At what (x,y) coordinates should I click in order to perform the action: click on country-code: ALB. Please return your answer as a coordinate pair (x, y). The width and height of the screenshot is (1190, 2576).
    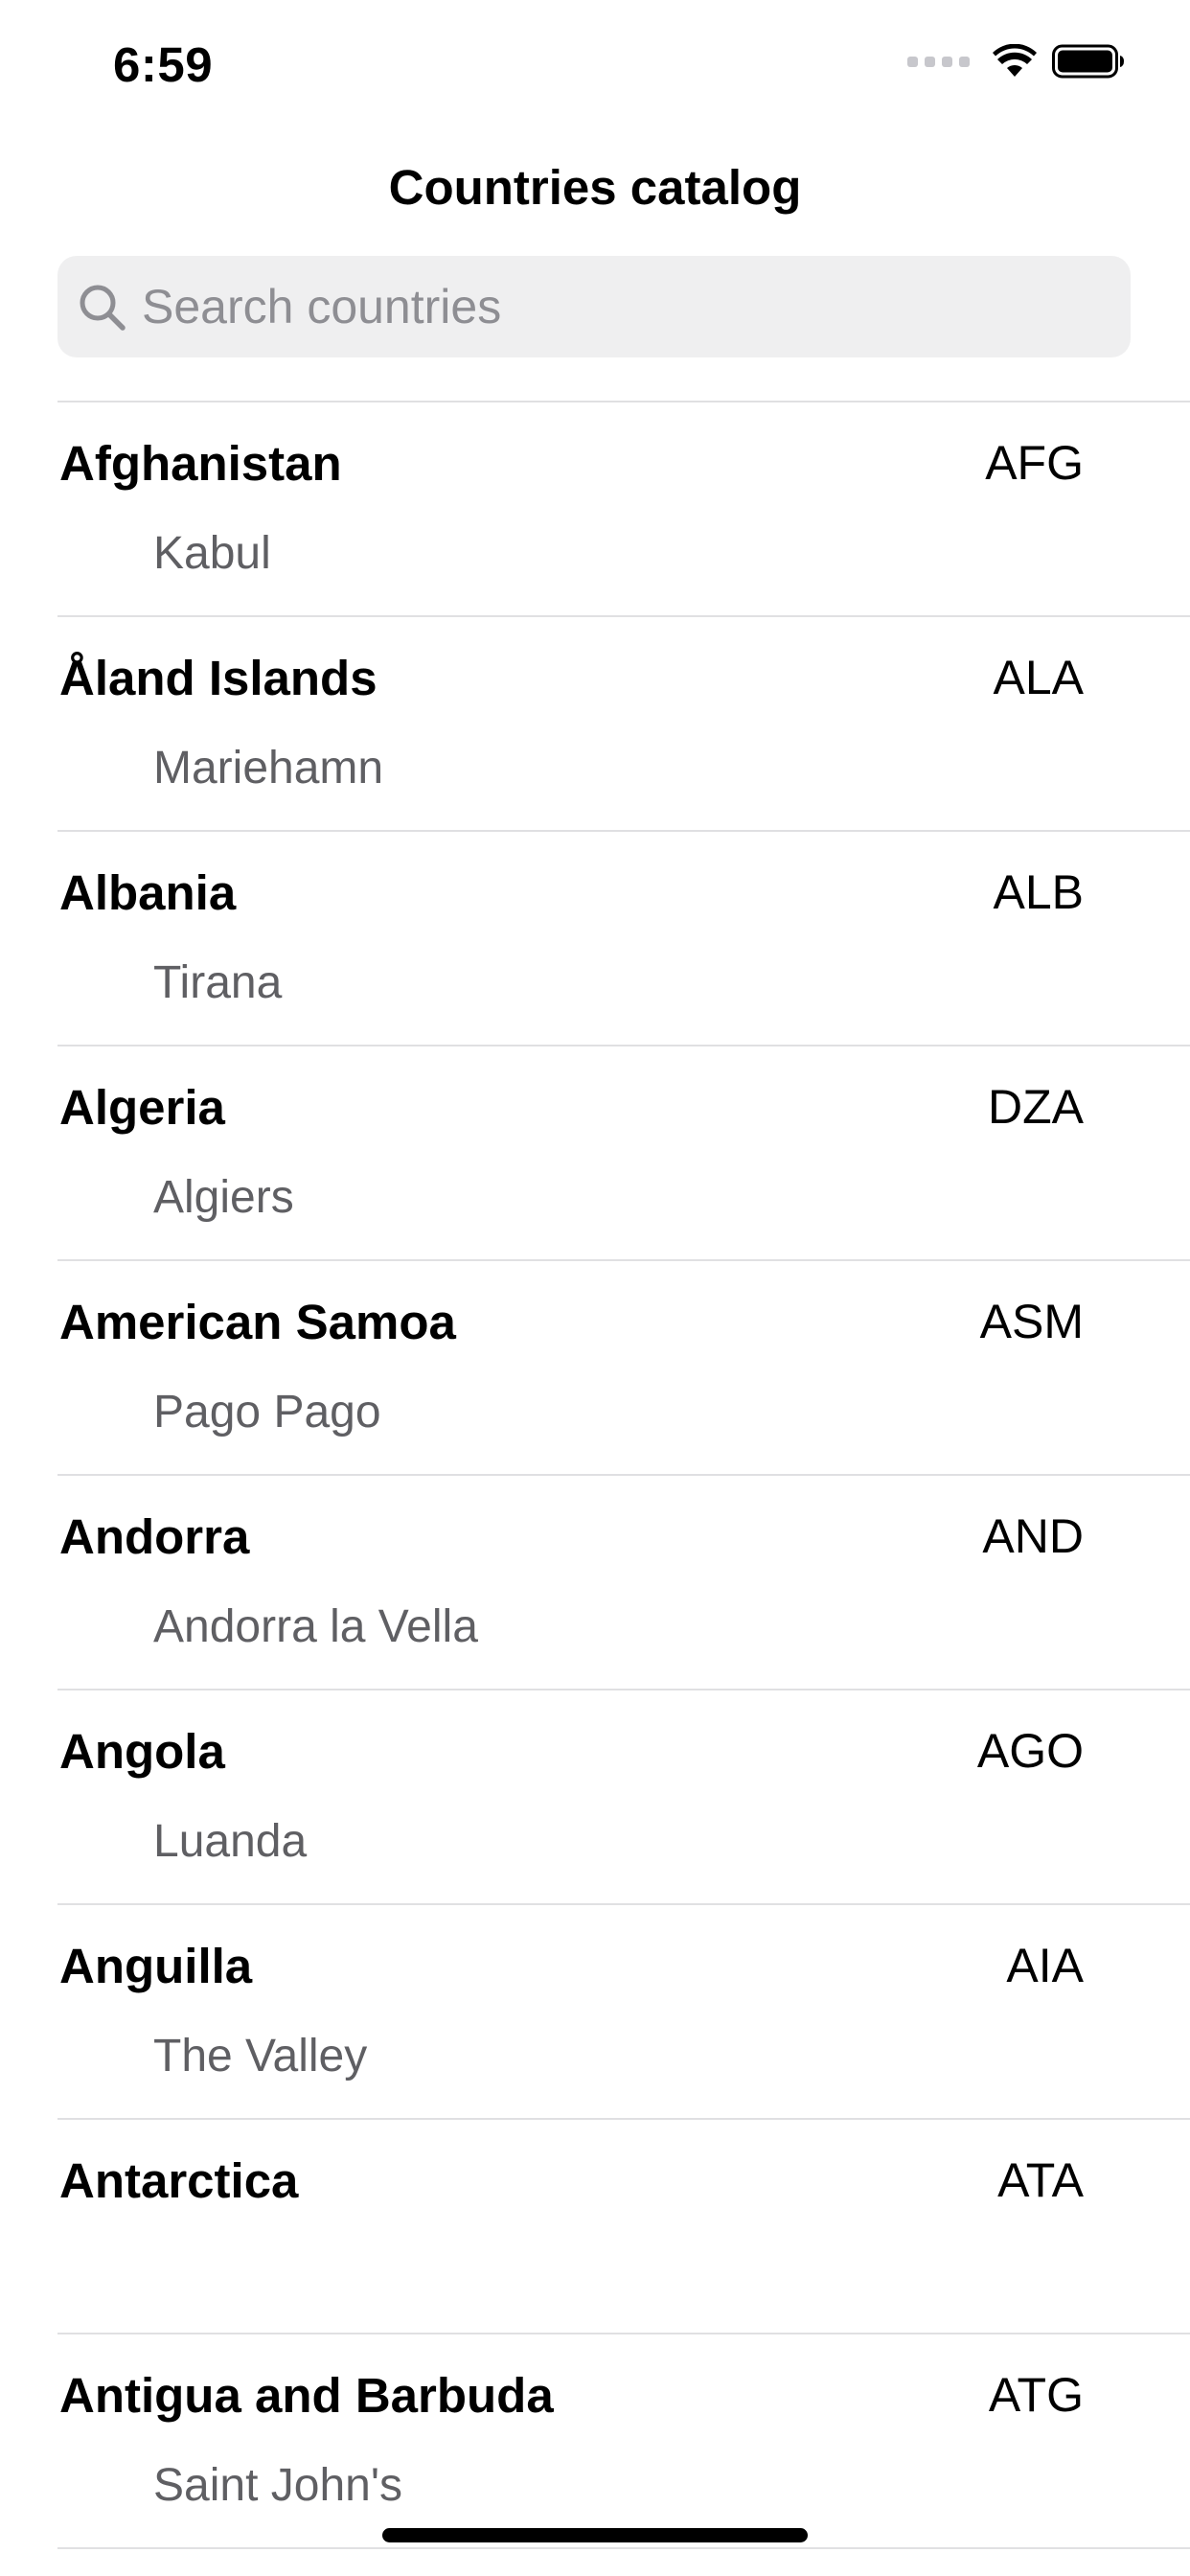
    Looking at the image, I should click on (1038, 892).